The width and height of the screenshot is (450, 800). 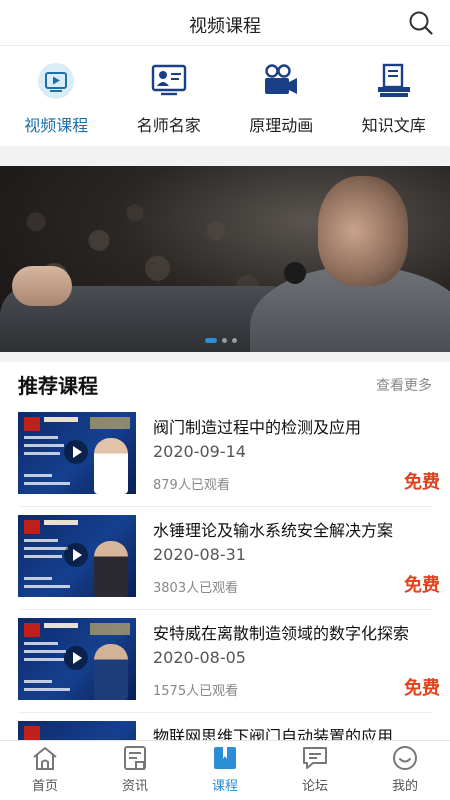 I want to click on tab-home: 首页, so click(x=45, y=770).